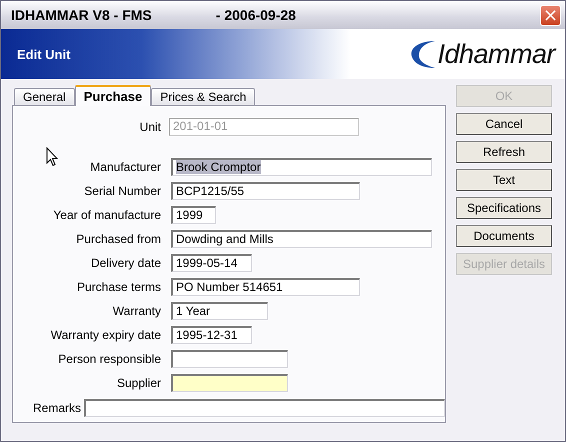 The image size is (566, 442). I want to click on mouse-pointer-icon, so click(52, 157).